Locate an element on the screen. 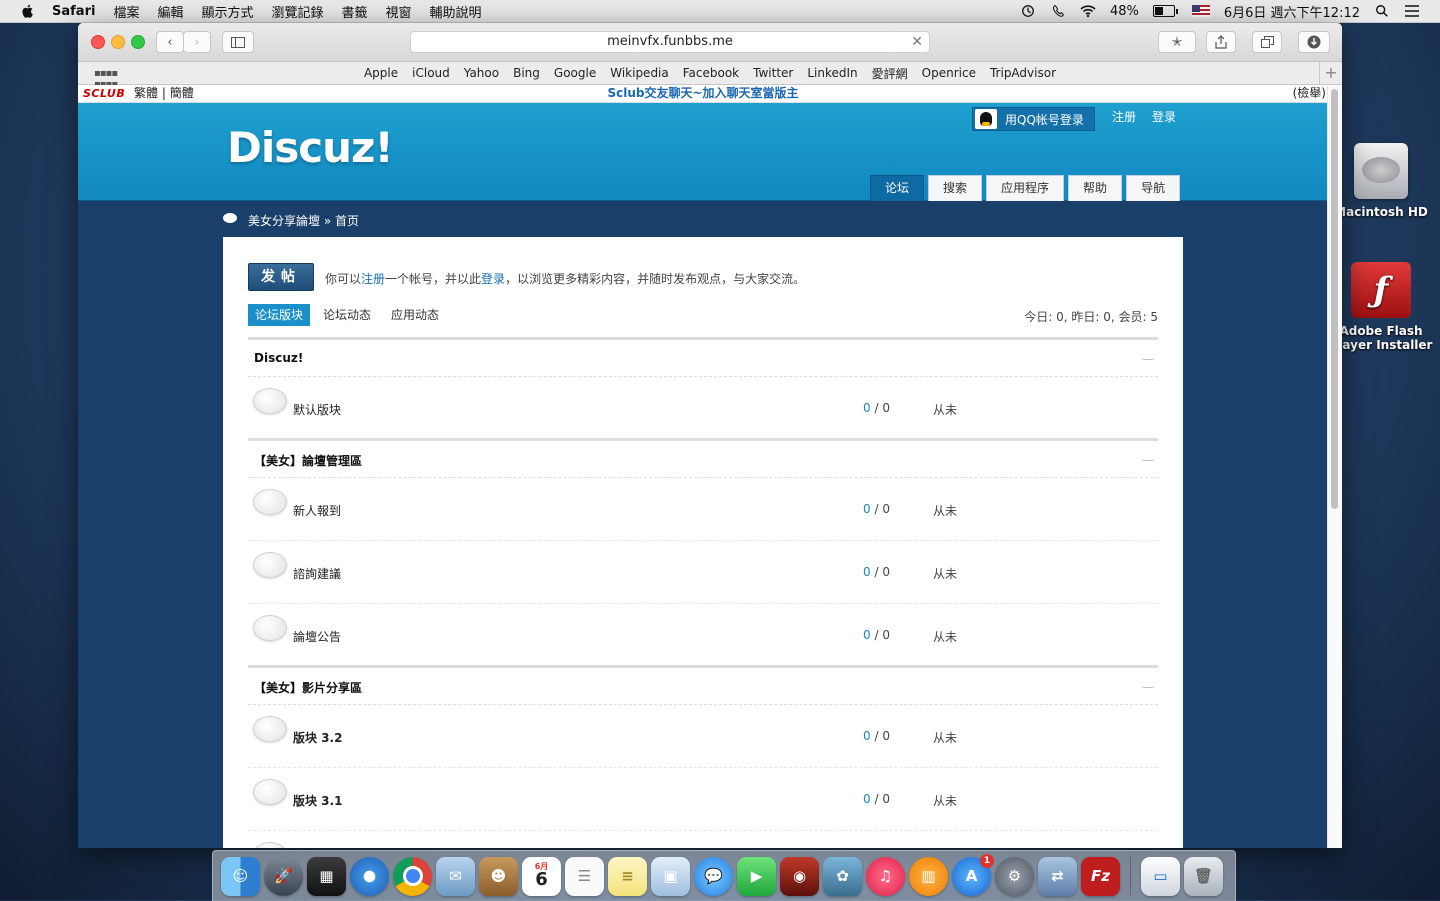 The width and height of the screenshot is (1440, 901). fullscreen-window-button is located at coordinates (138, 42).